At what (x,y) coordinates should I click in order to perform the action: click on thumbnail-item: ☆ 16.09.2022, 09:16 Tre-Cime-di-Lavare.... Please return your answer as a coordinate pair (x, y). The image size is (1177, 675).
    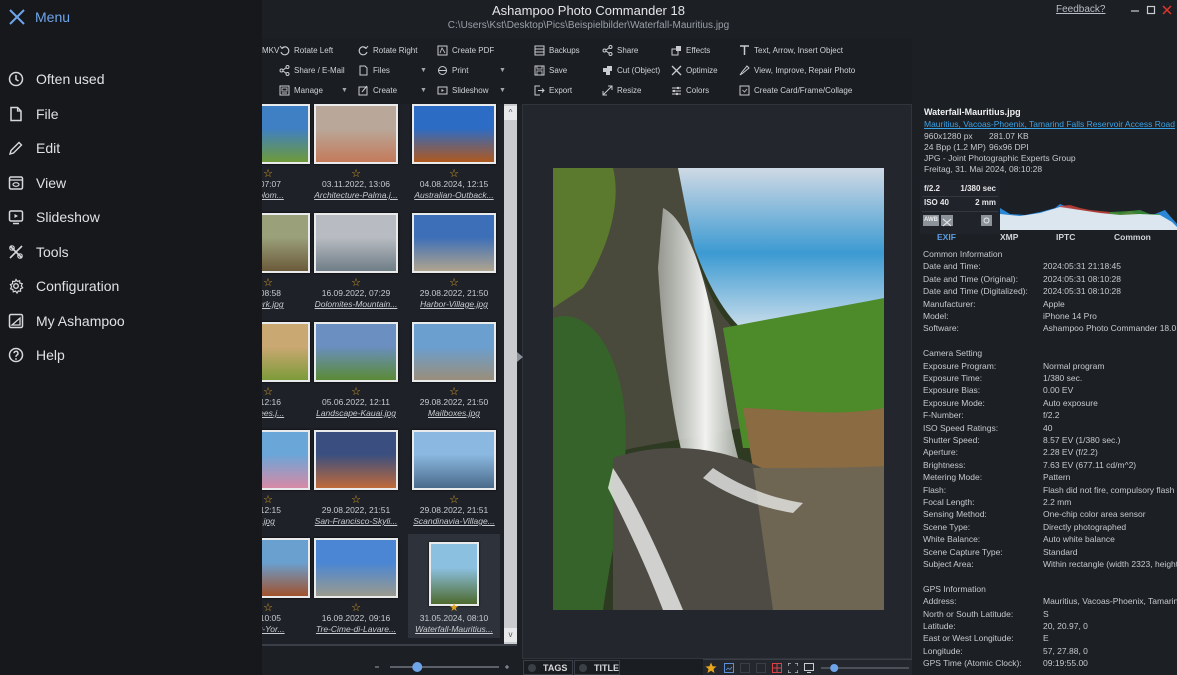
    Looking at the image, I should click on (356, 586).